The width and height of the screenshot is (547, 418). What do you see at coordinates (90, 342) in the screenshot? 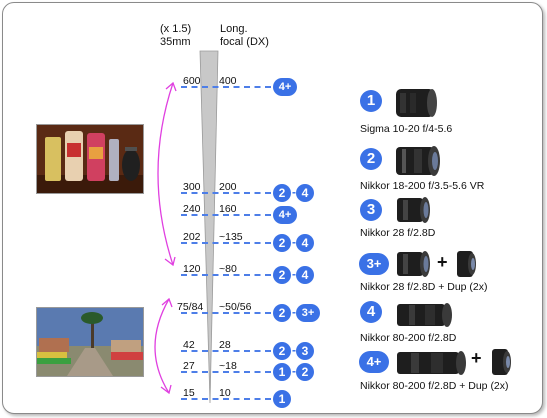
I see `wide-angle-sample-photo` at bounding box center [90, 342].